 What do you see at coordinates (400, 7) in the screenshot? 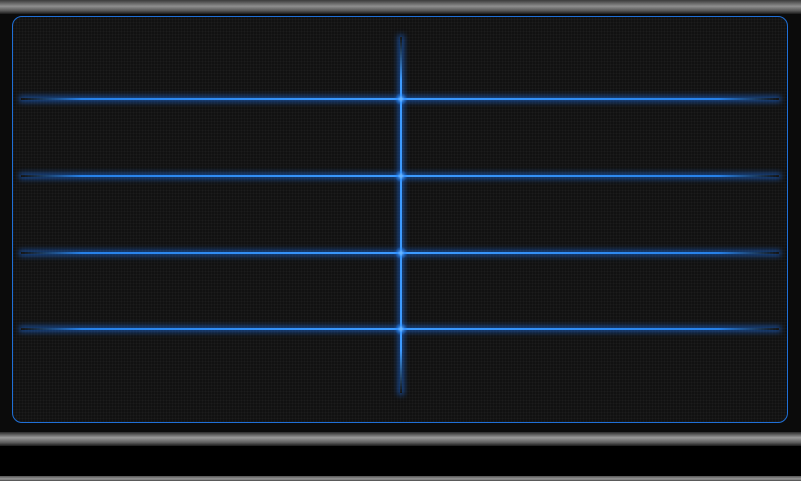
I see `top-bezel` at bounding box center [400, 7].